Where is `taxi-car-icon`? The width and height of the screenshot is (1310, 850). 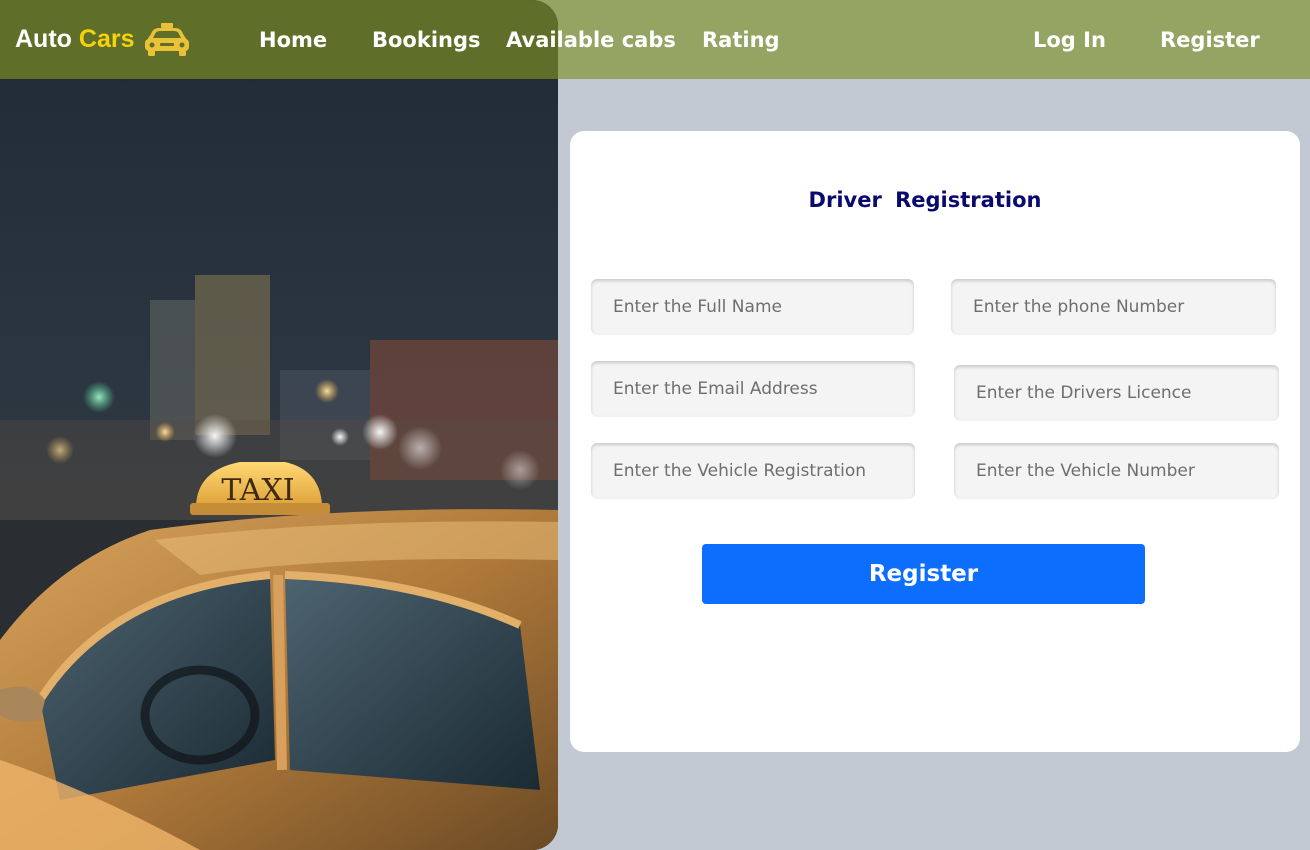
taxi-car-icon is located at coordinates (166, 39).